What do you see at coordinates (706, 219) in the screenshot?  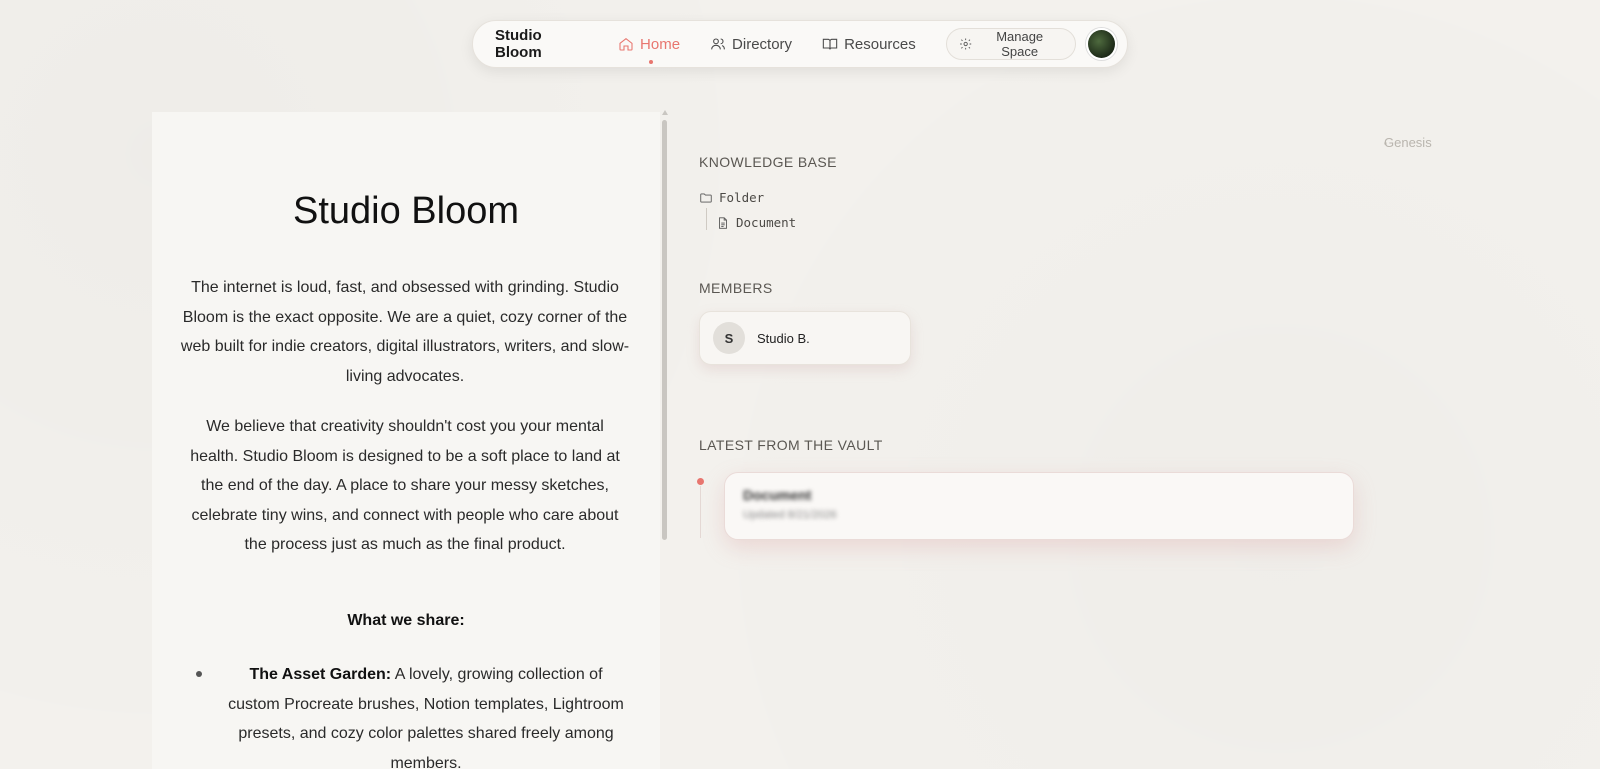 I see `tree-line` at bounding box center [706, 219].